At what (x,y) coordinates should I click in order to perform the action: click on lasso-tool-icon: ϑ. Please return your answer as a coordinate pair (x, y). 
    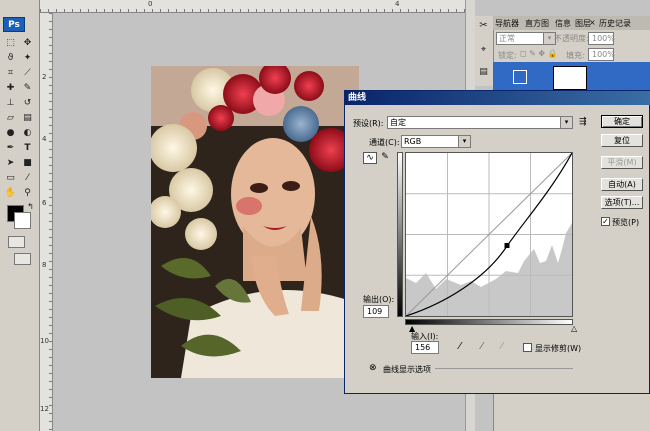
    Looking at the image, I should click on (10, 58).